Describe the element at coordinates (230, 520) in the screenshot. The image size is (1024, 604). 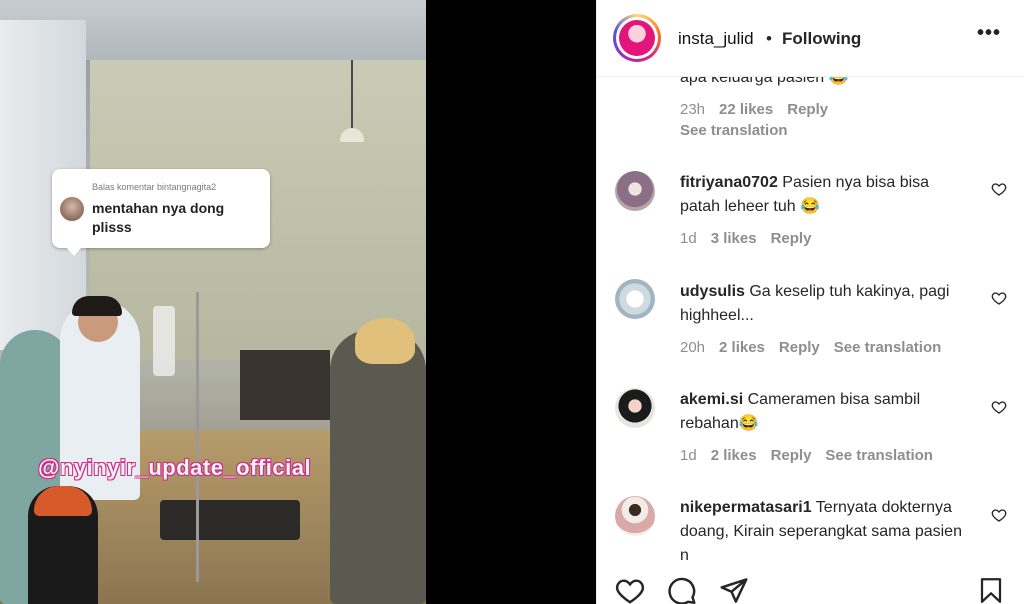
I see `stretcher` at that location.